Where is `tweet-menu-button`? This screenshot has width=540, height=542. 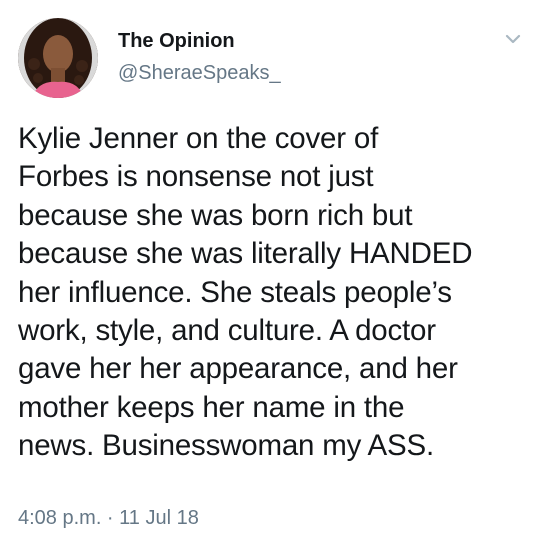 tweet-menu-button is located at coordinates (513, 39).